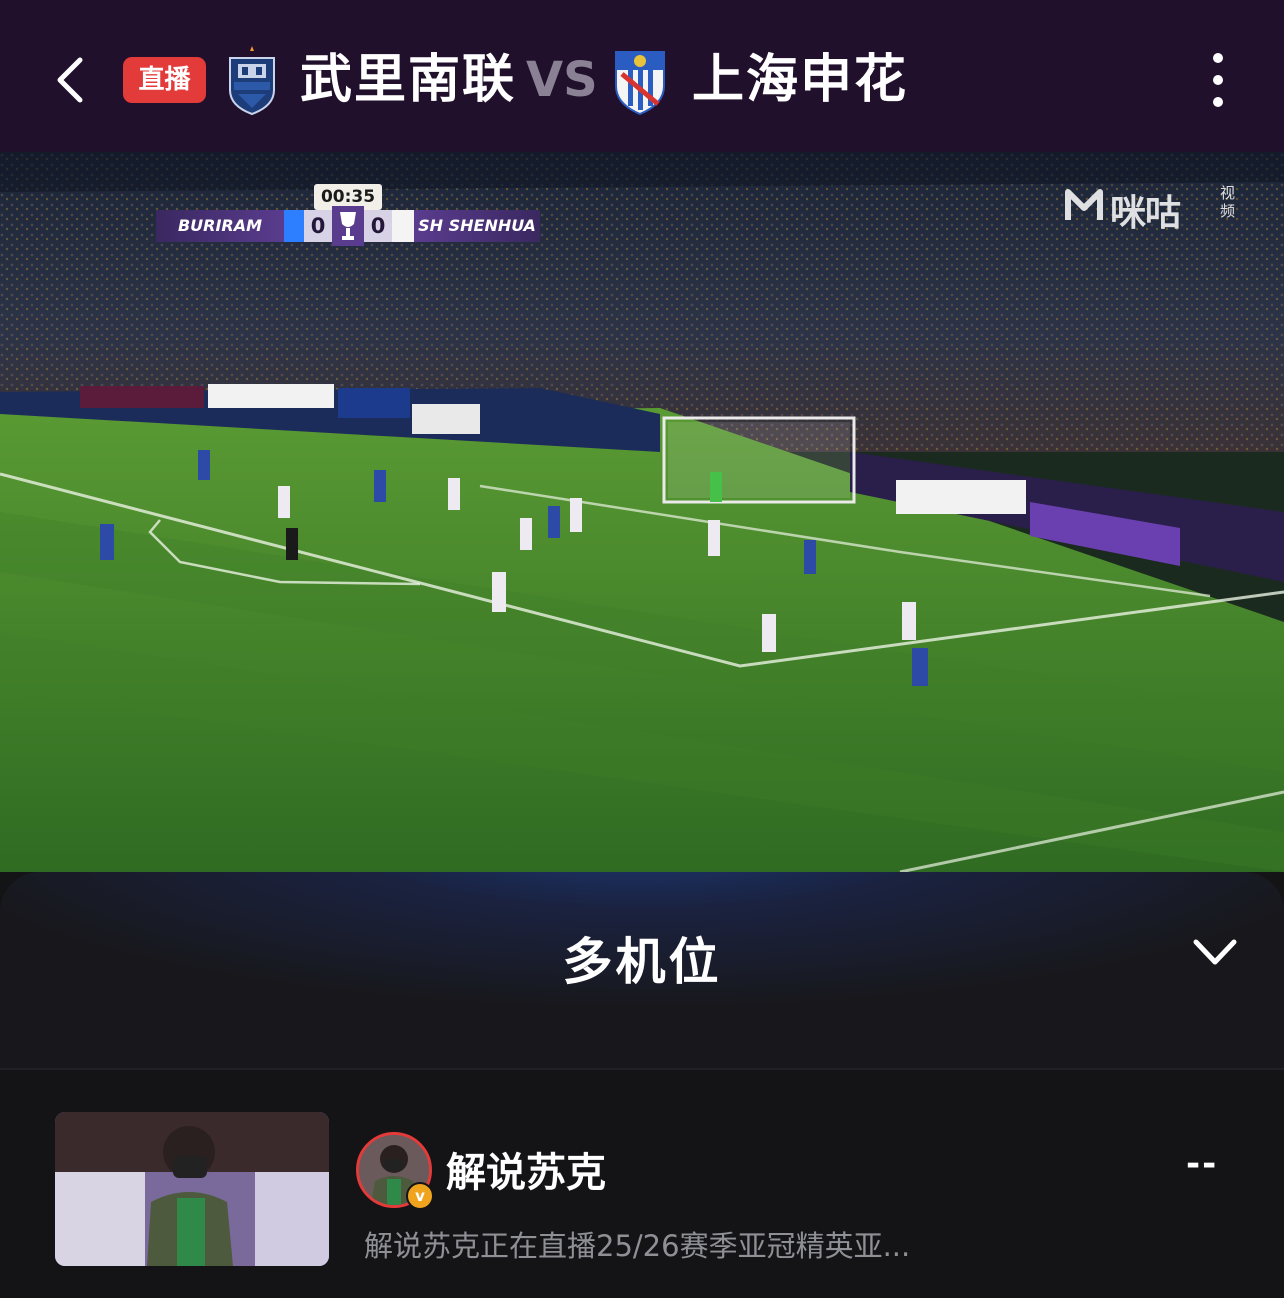 This screenshot has height=1298, width=1284. Describe the element at coordinates (642, 962) in the screenshot. I see `panel-title: 多机位` at that location.